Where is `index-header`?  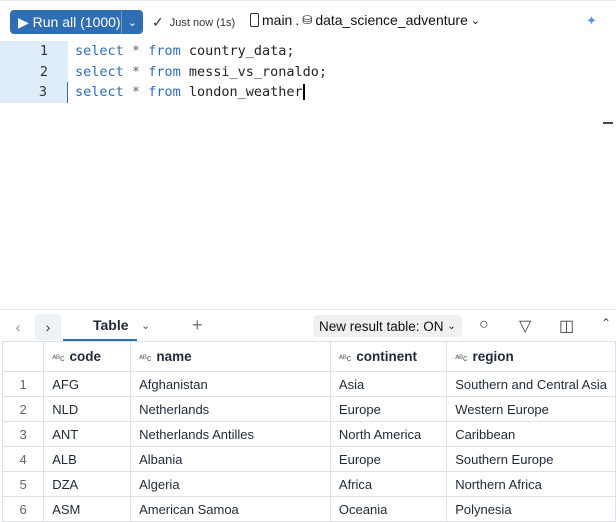 index-header is located at coordinates (23, 356).